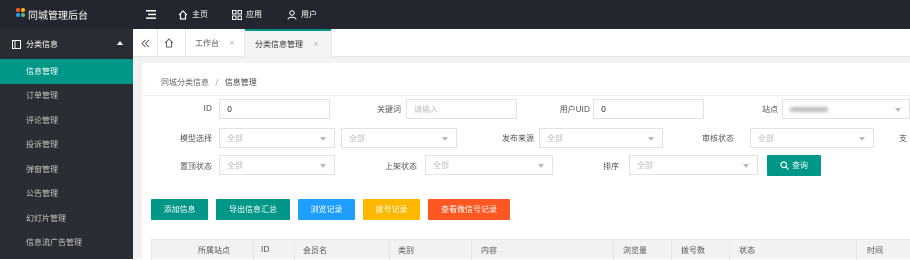 The height and width of the screenshot is (260, 910). What do you see at coordinates (172, 43) in the screenshot?
I see `tab-home` at bounding box center [172, 43].